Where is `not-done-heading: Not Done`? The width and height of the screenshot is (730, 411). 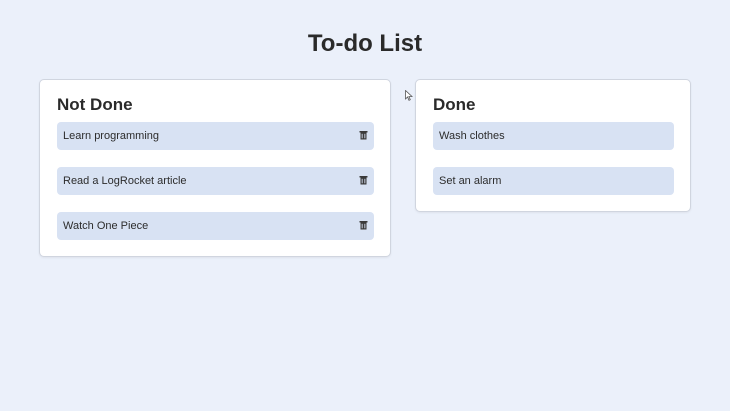
not-done-heading: Not Done is located at coordinates (95, 104).